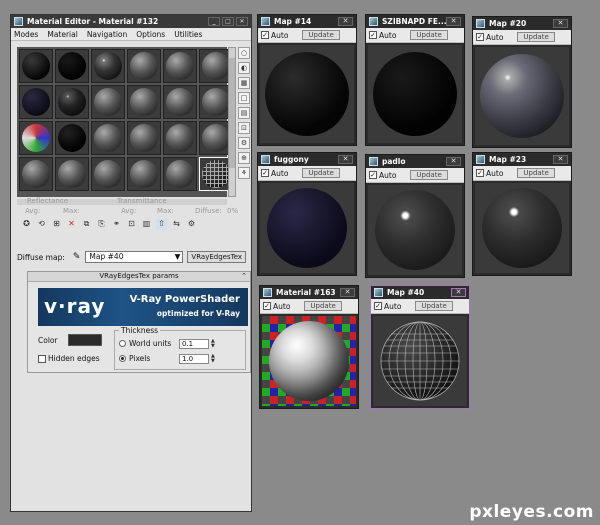  What do you see at coordinates (56, 224) in the screenshot?
I see `assign-to-selection-icon: ⊞` at bounding box center [56, 224].